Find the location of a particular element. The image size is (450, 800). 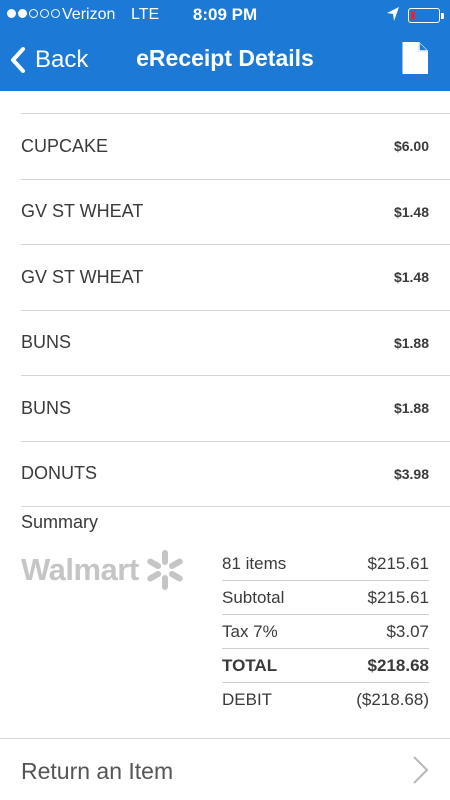

summary-heading: Summary is located at coordinates (60, 522).